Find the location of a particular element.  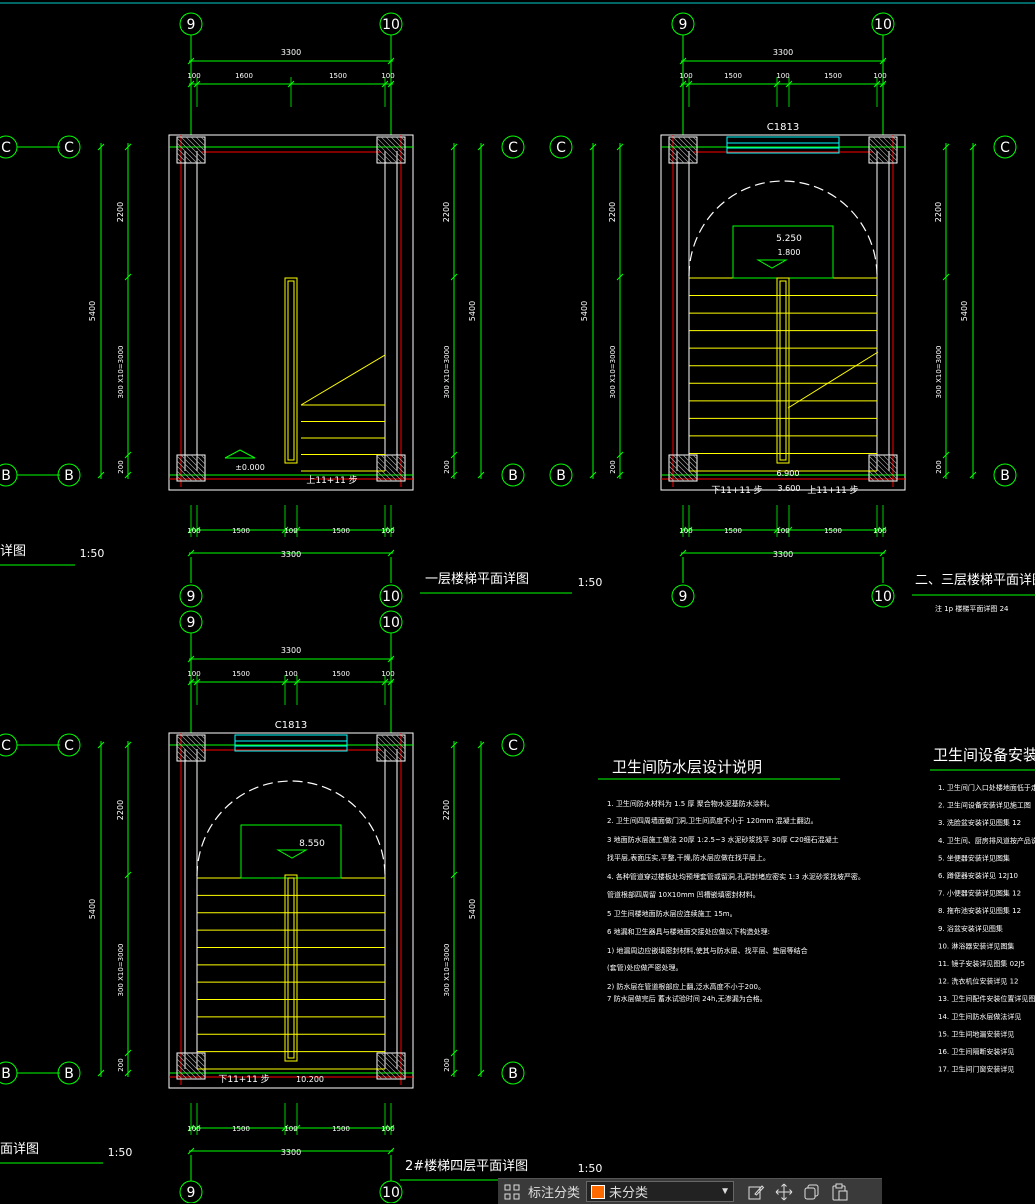

waterproof-notes-title: 卫生间防水层设计说明 is located at coordinates (687, 767).